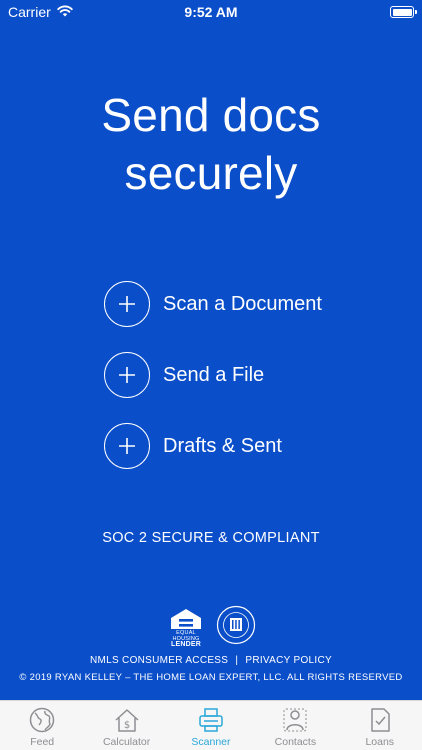 The image size is (422, 750). What do you see at coordinates (126, 742) in the screenshot?
I see `tab-calculator-label: Calculator` at bounding box center [126, 742].